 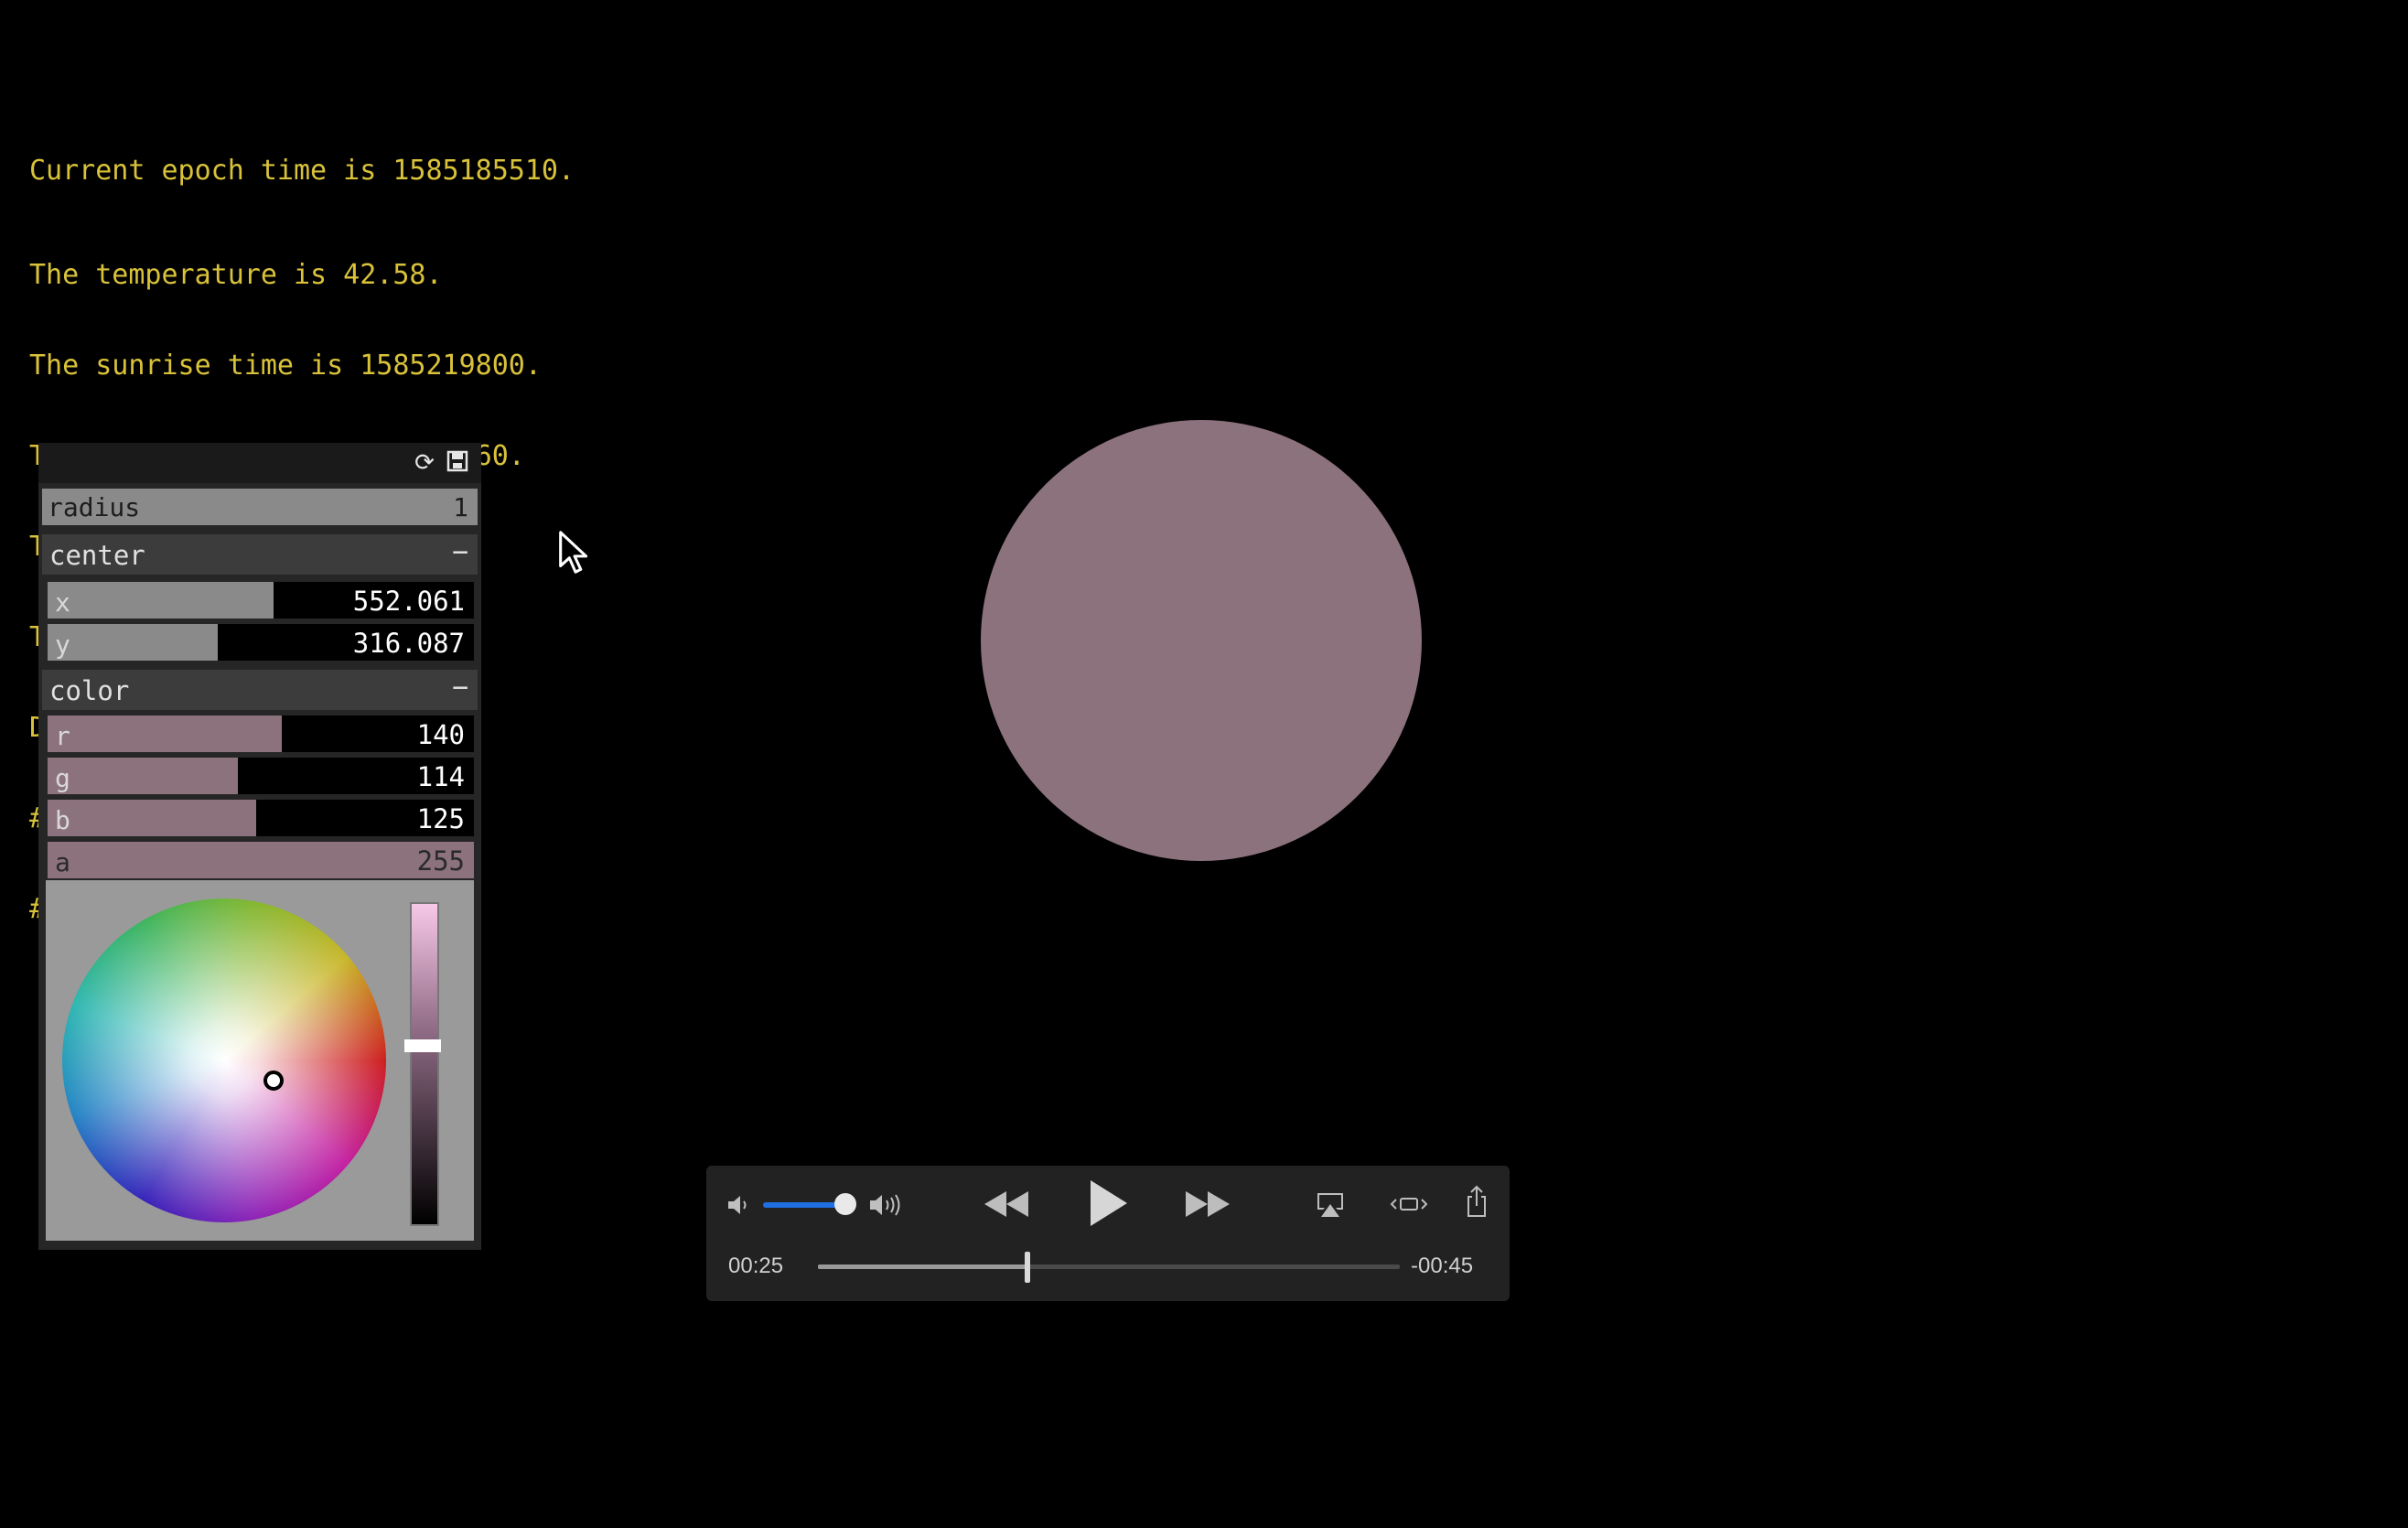 What do you see at coordinates (1409, 1204) in the screenshot?
I see `fullscreen-icon` at bounding box center [1409, 1204].